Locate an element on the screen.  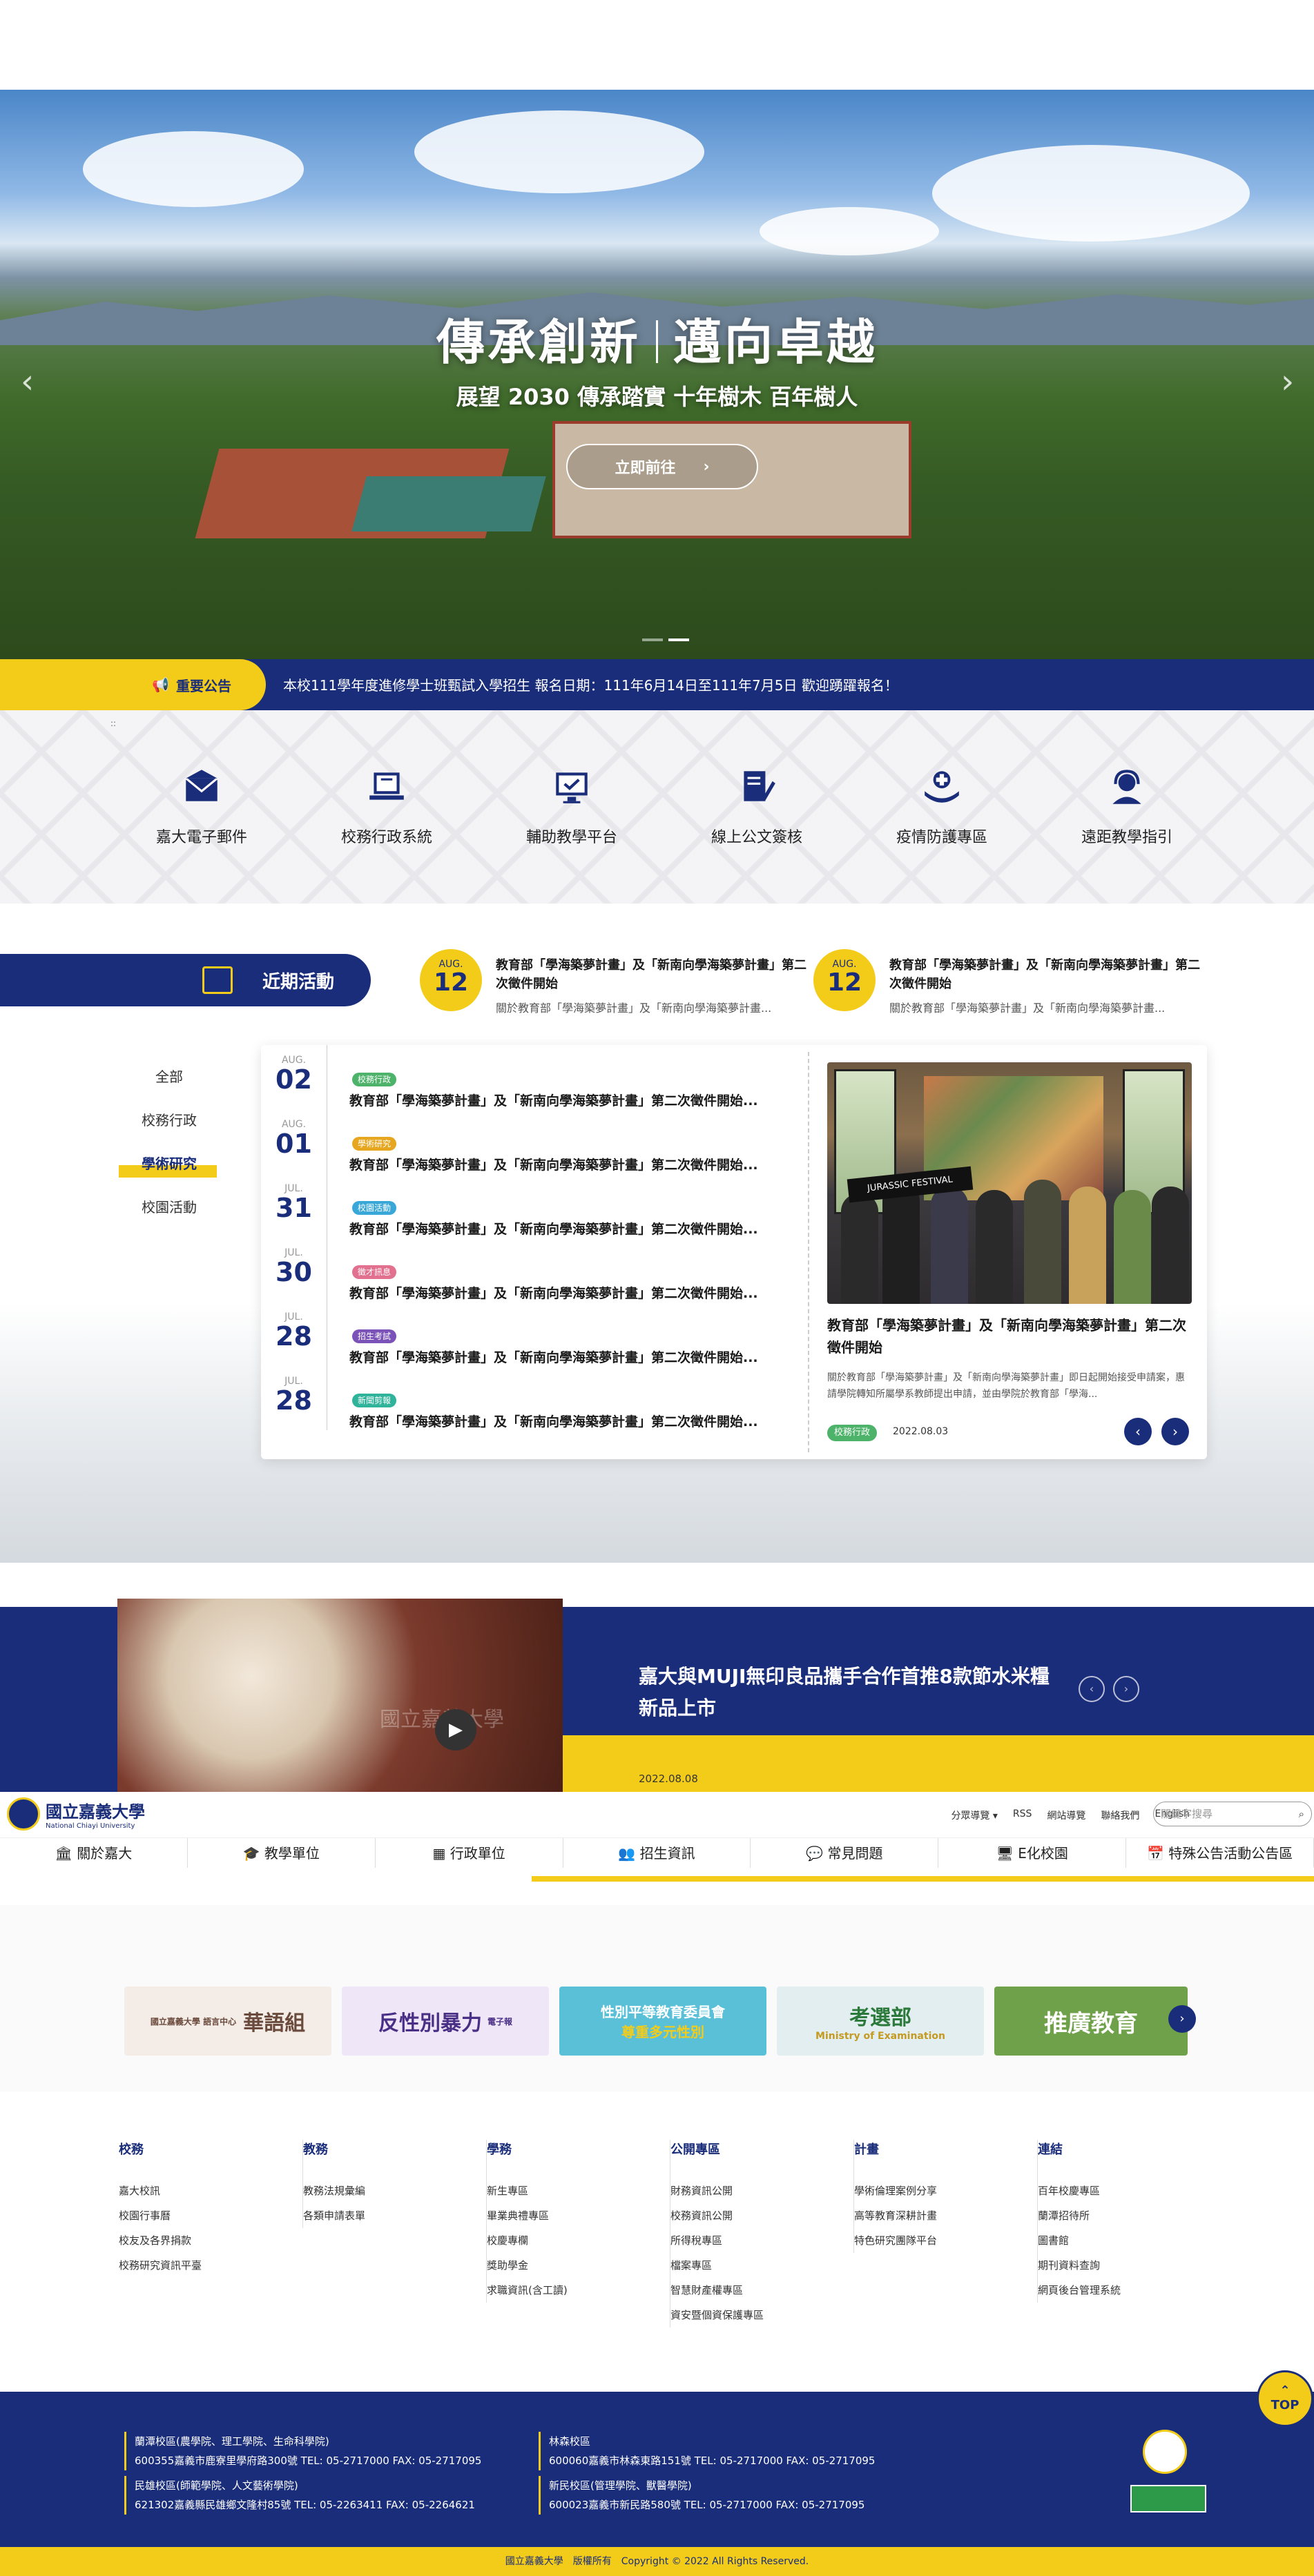
featured-news-prev-button: ‹ is located at coordinates (1092, 1689).